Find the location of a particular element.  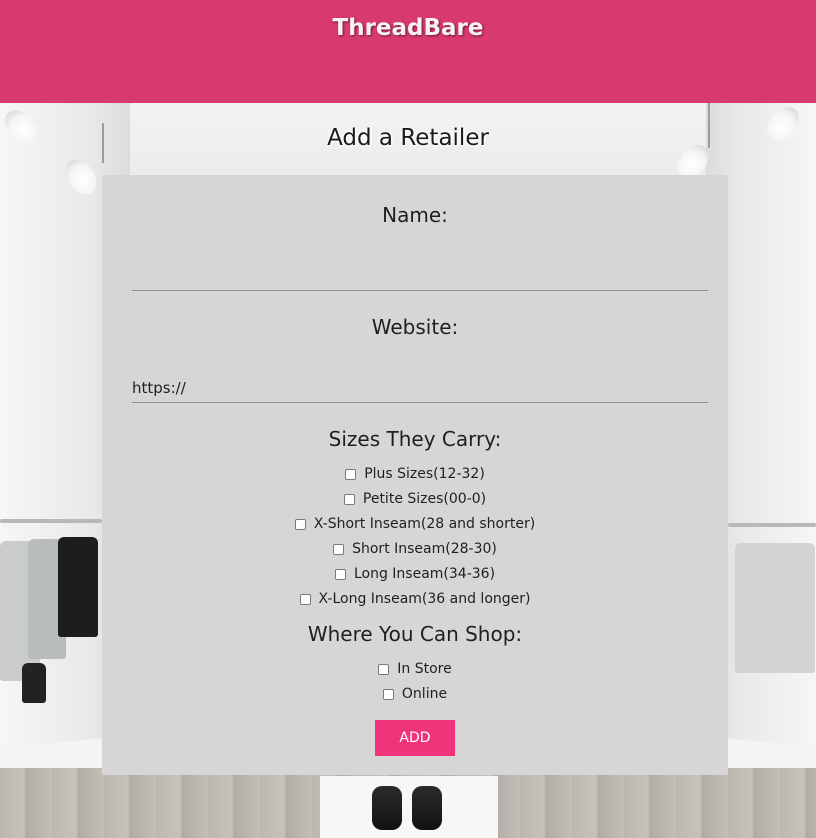

shop-label: Where You Can Shop: is located at coordinates (415, 634).